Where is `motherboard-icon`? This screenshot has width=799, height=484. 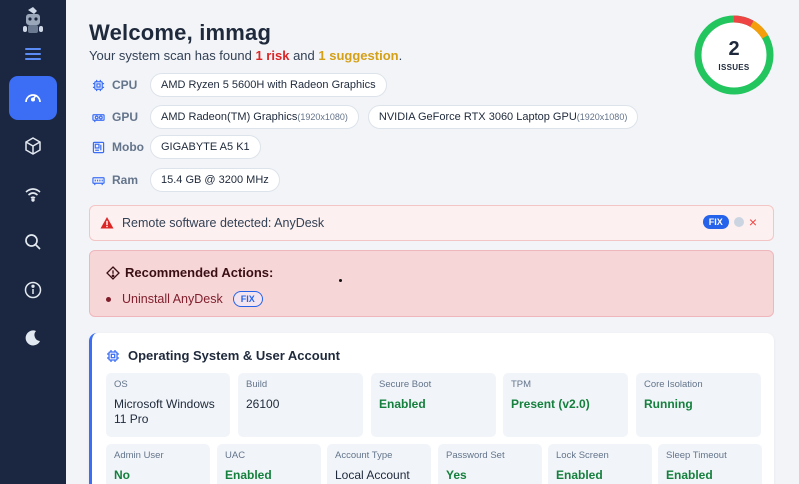
motherboard-icon is located at coordinates (98, 147).